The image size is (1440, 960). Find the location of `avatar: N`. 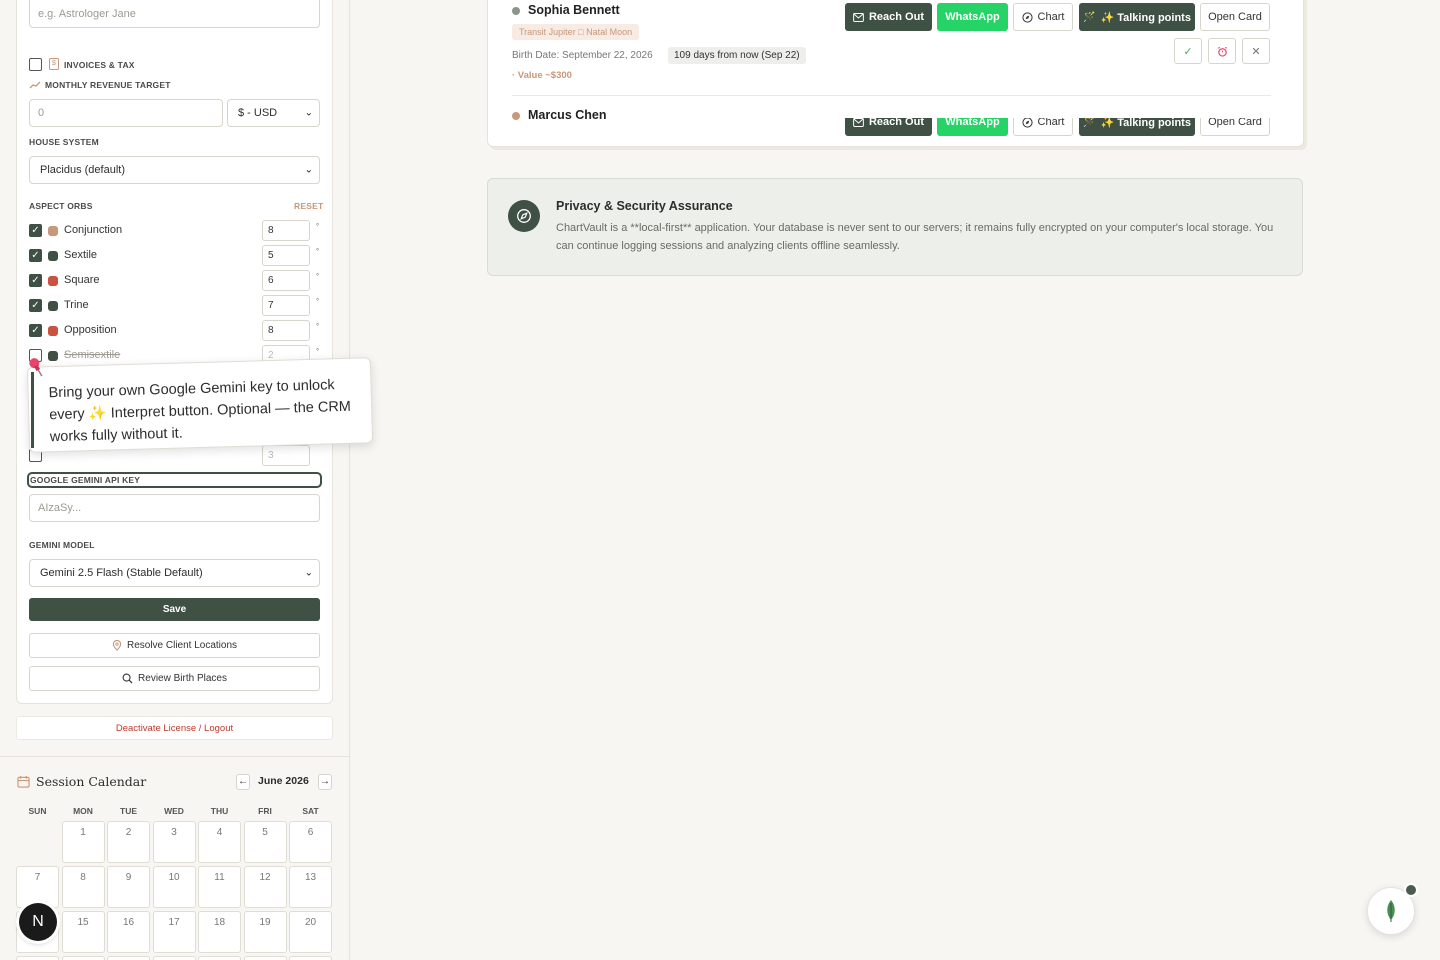

avatar: N is located at coordinates (38, 922).